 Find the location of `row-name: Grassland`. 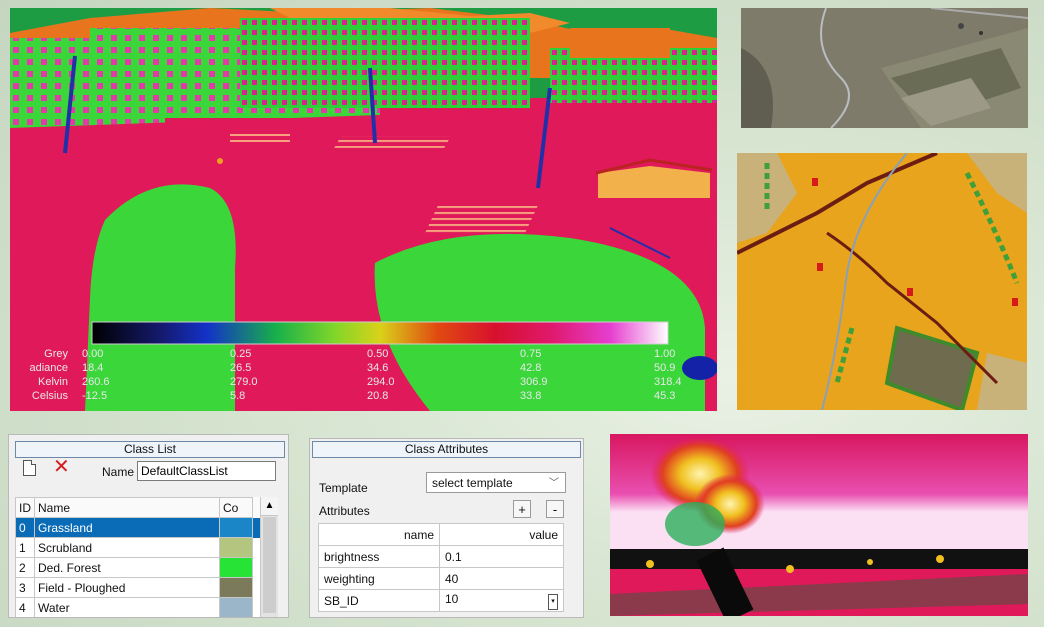

row-name: Grassland is located at coordinates (127, 527).